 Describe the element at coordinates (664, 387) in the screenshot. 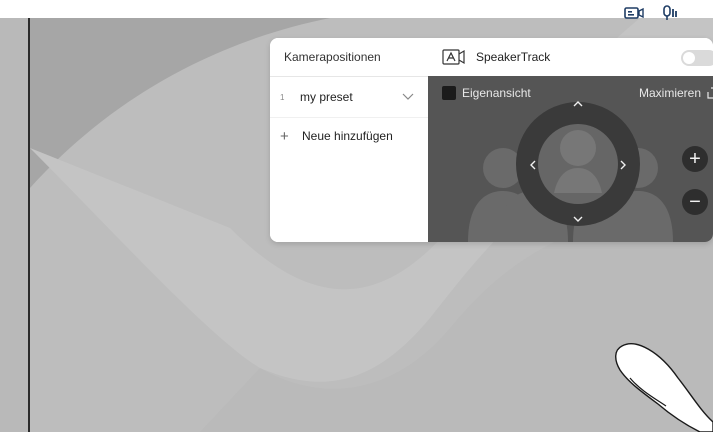

I see `hand-pointer-icon` at that location.